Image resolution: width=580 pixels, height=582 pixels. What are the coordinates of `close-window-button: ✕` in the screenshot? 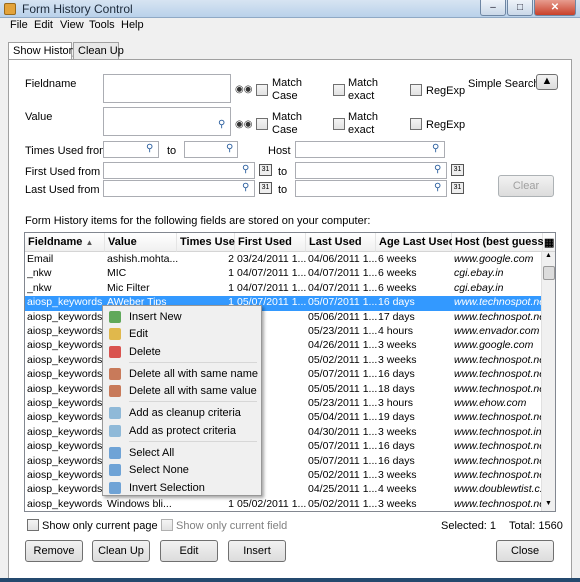 It's located at (555, 8).